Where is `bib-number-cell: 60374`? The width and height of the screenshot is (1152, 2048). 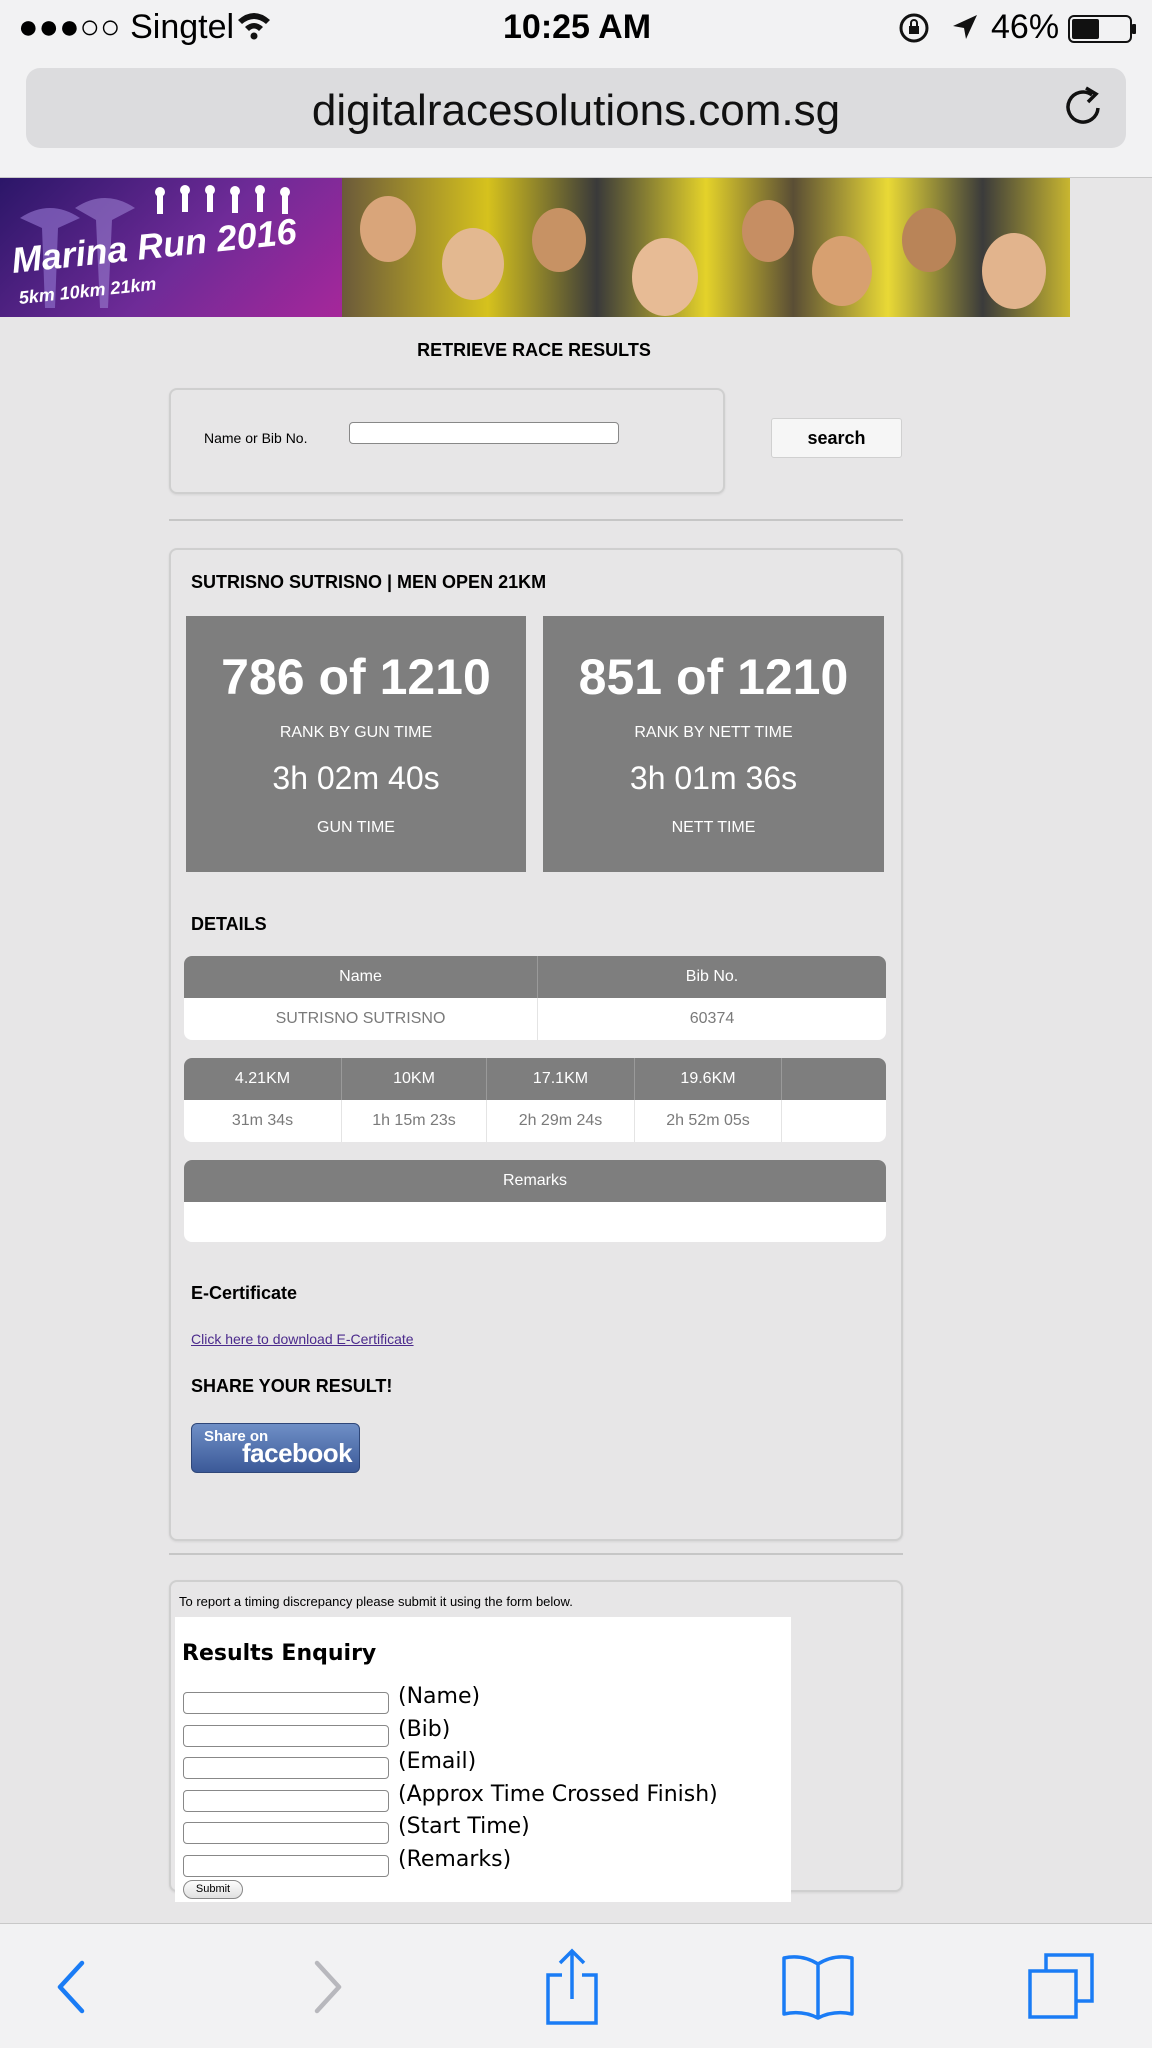 bib-number-cell: 60374 is located at coordinates (711, 1019).